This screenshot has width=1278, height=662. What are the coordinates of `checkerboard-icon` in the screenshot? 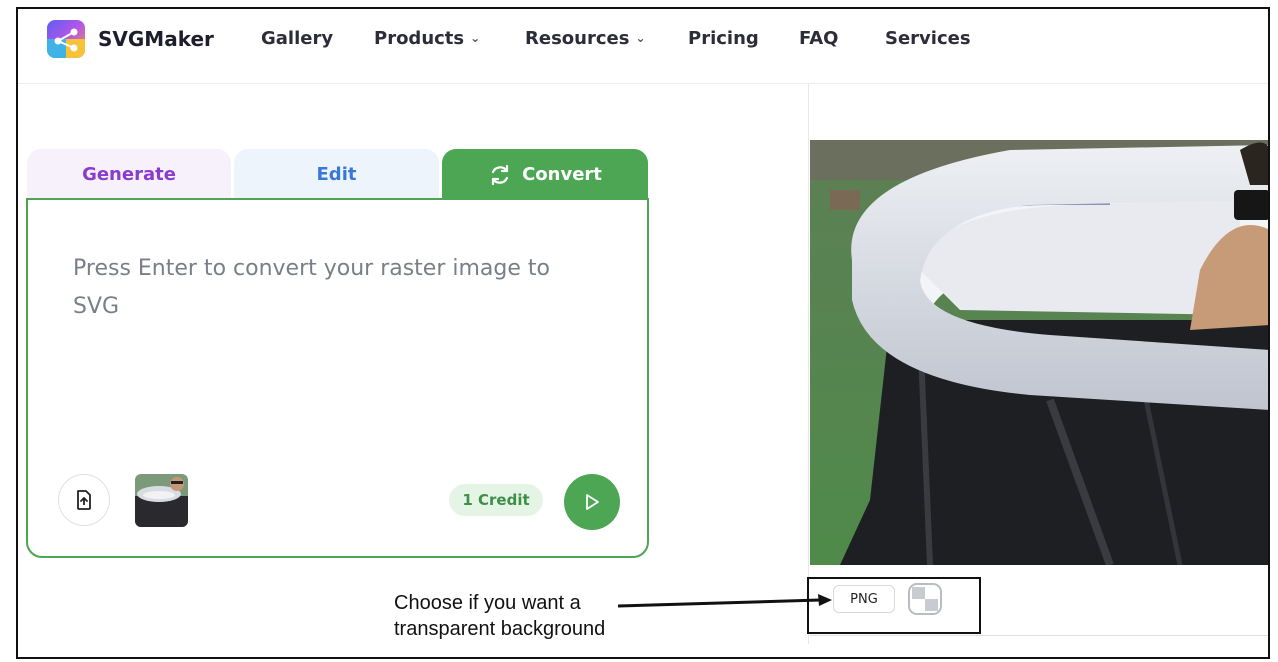 It's located at (925, 599).